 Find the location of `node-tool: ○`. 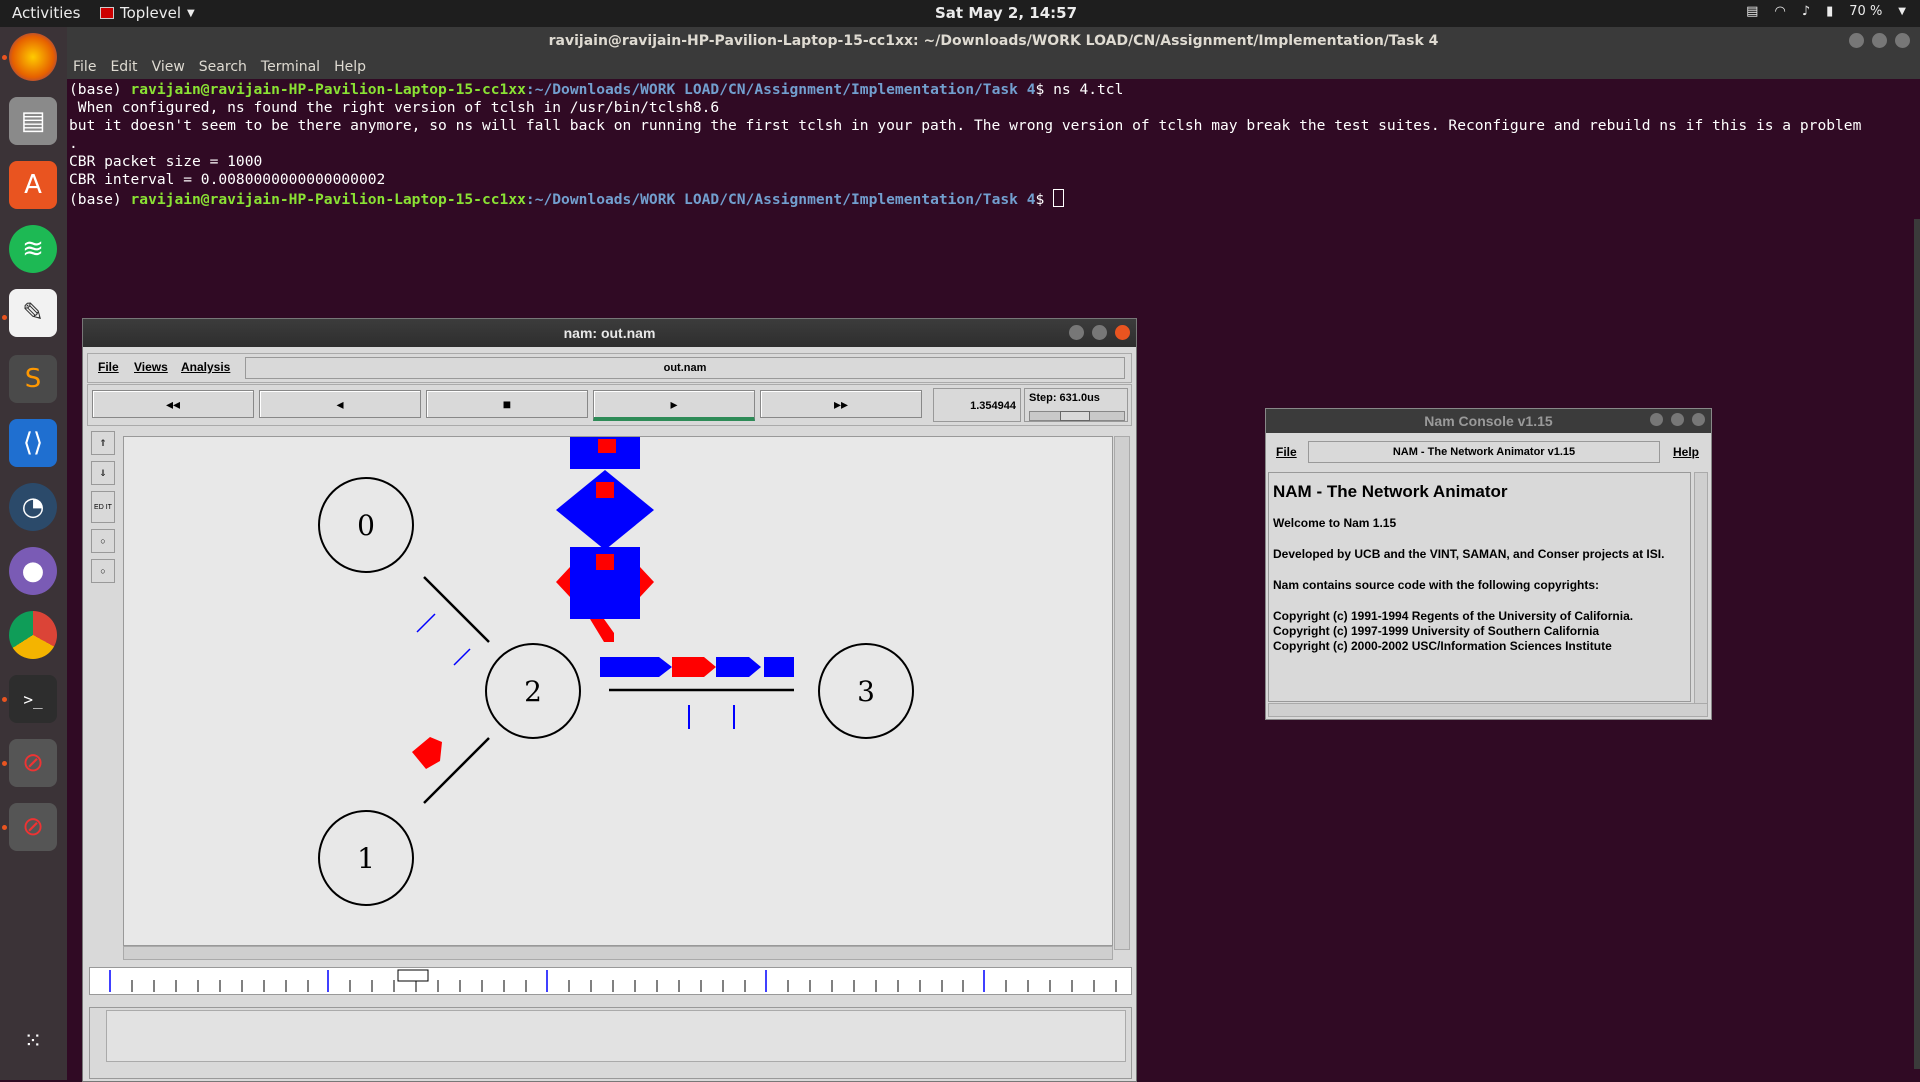

node-tool: ○ is located at coordinates (103, 541).